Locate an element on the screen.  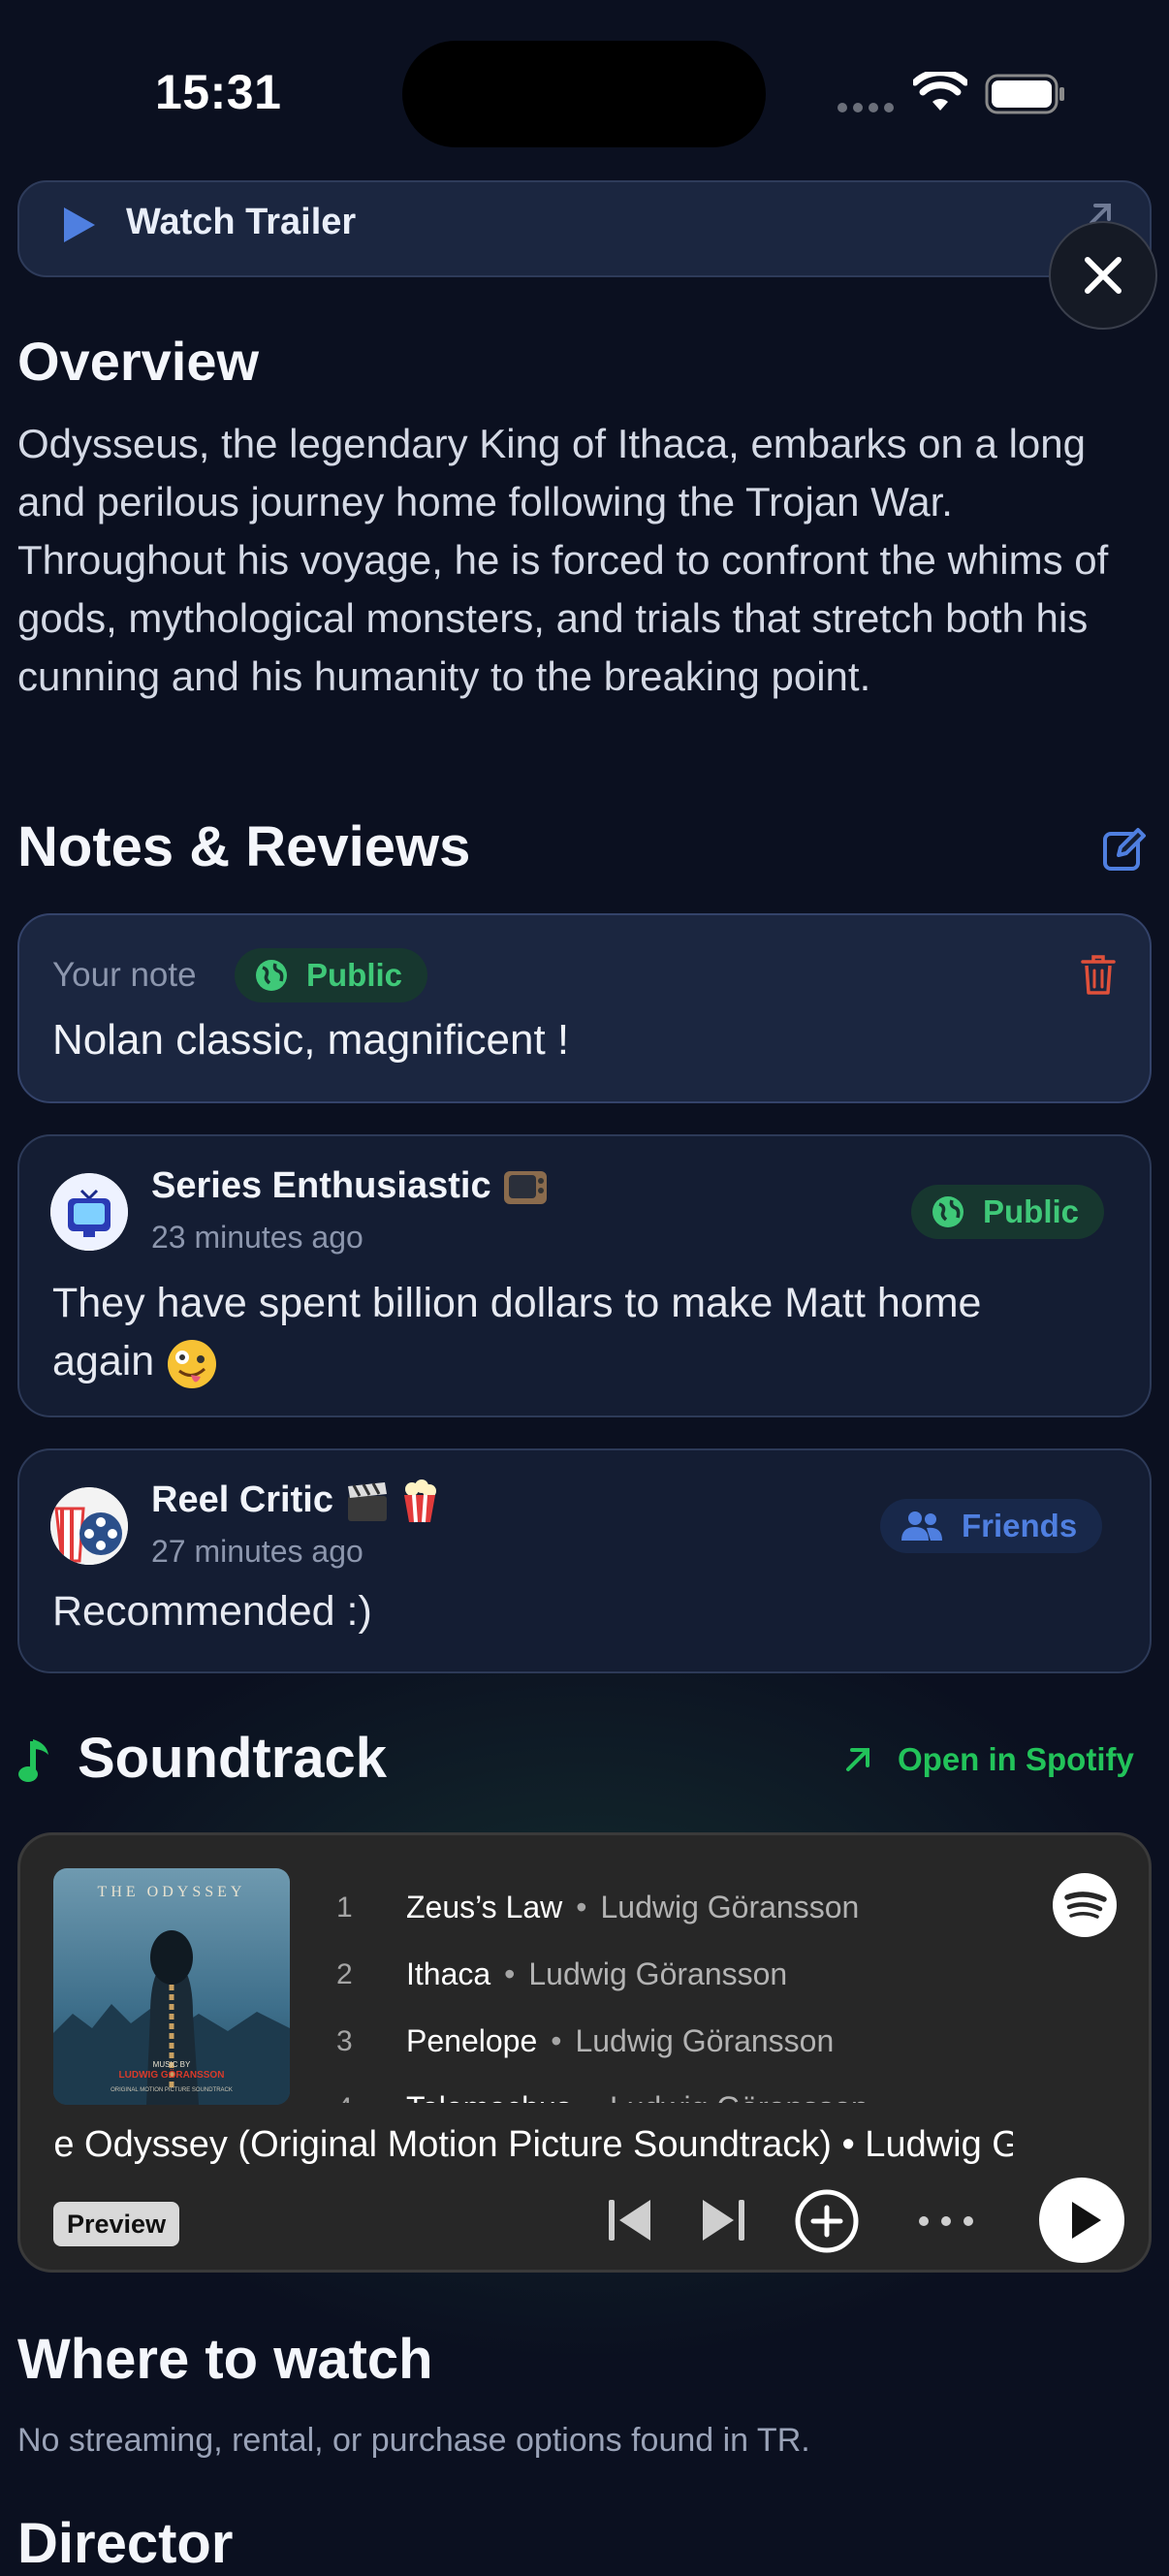
watch-trailer-label: Watch Trailer is located at coordinates (242, 222).